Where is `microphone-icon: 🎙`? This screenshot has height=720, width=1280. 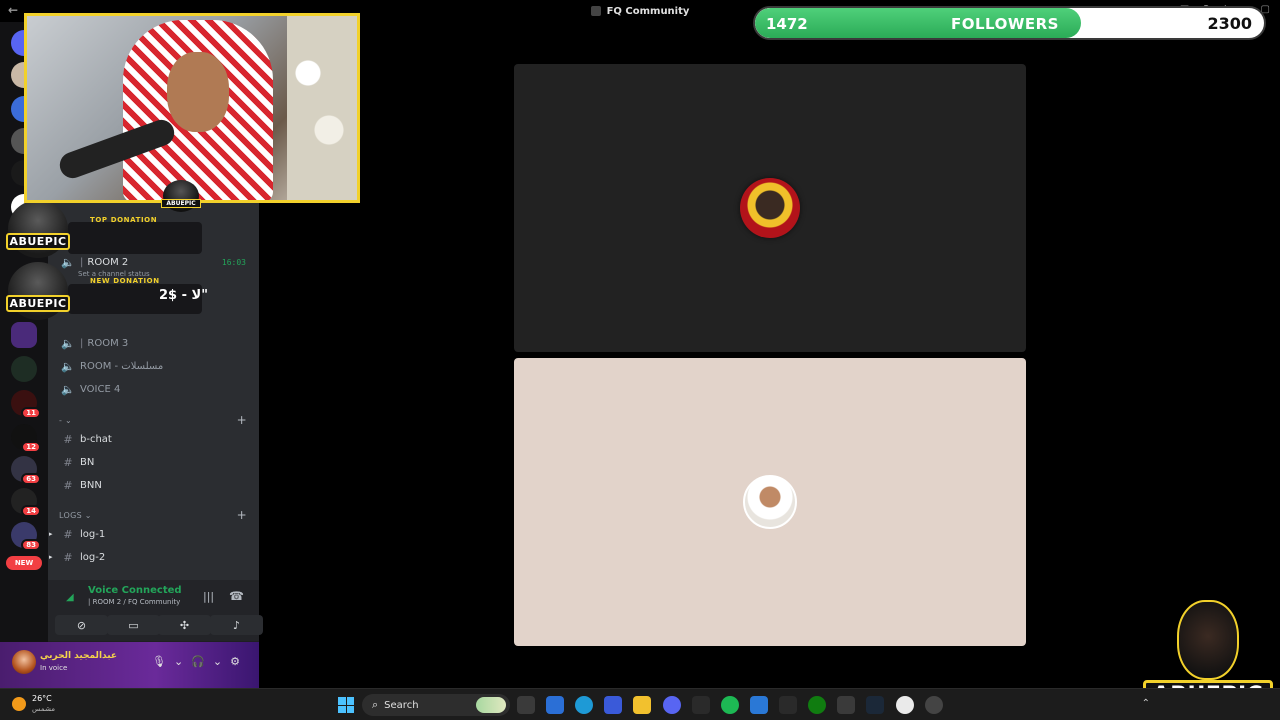
microphone-icon: 🎙 is located at coordinates (159, 661).